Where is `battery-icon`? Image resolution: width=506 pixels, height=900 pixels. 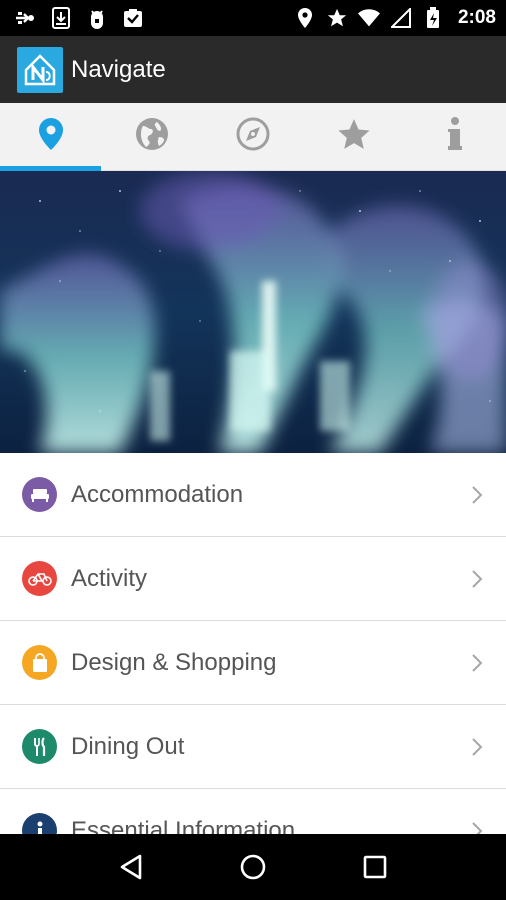
battery-icon is located at coordinates (433, 18).